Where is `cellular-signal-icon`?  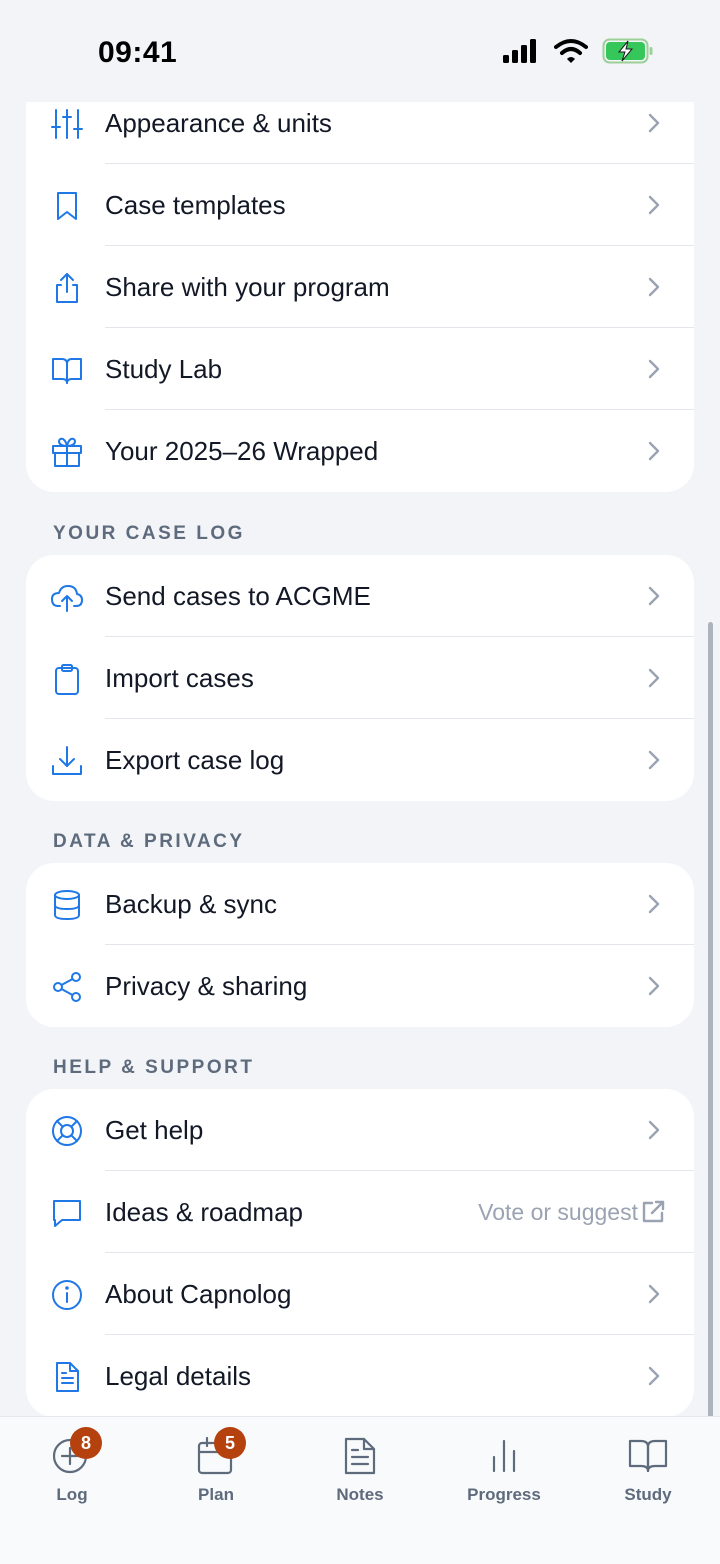 cellular-signal-icon is located at coordinates (519, 51).